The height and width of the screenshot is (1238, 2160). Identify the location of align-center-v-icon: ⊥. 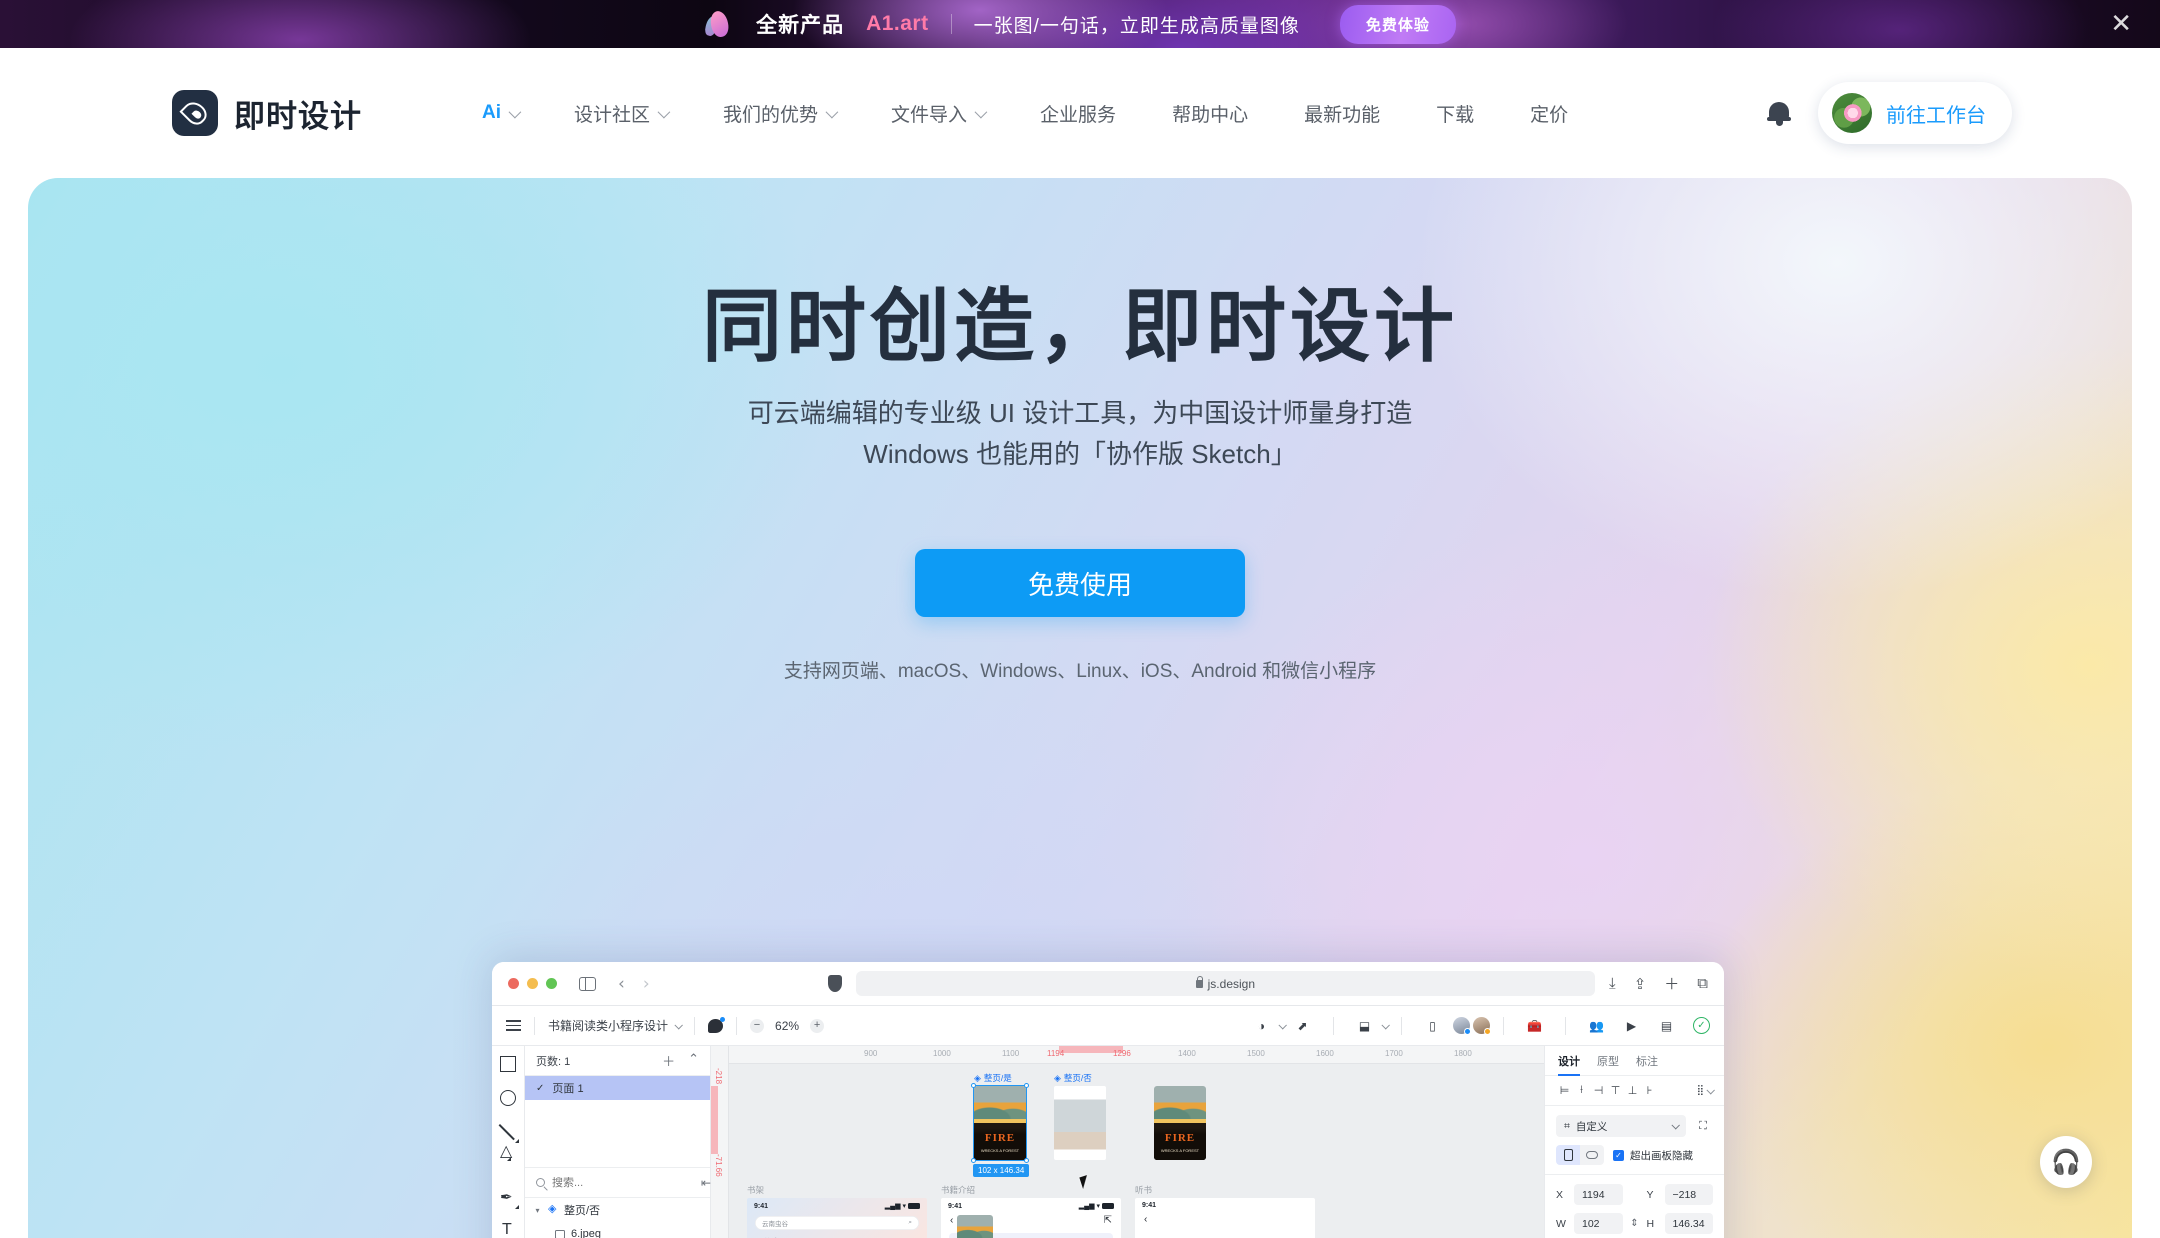
(1632, 1090).